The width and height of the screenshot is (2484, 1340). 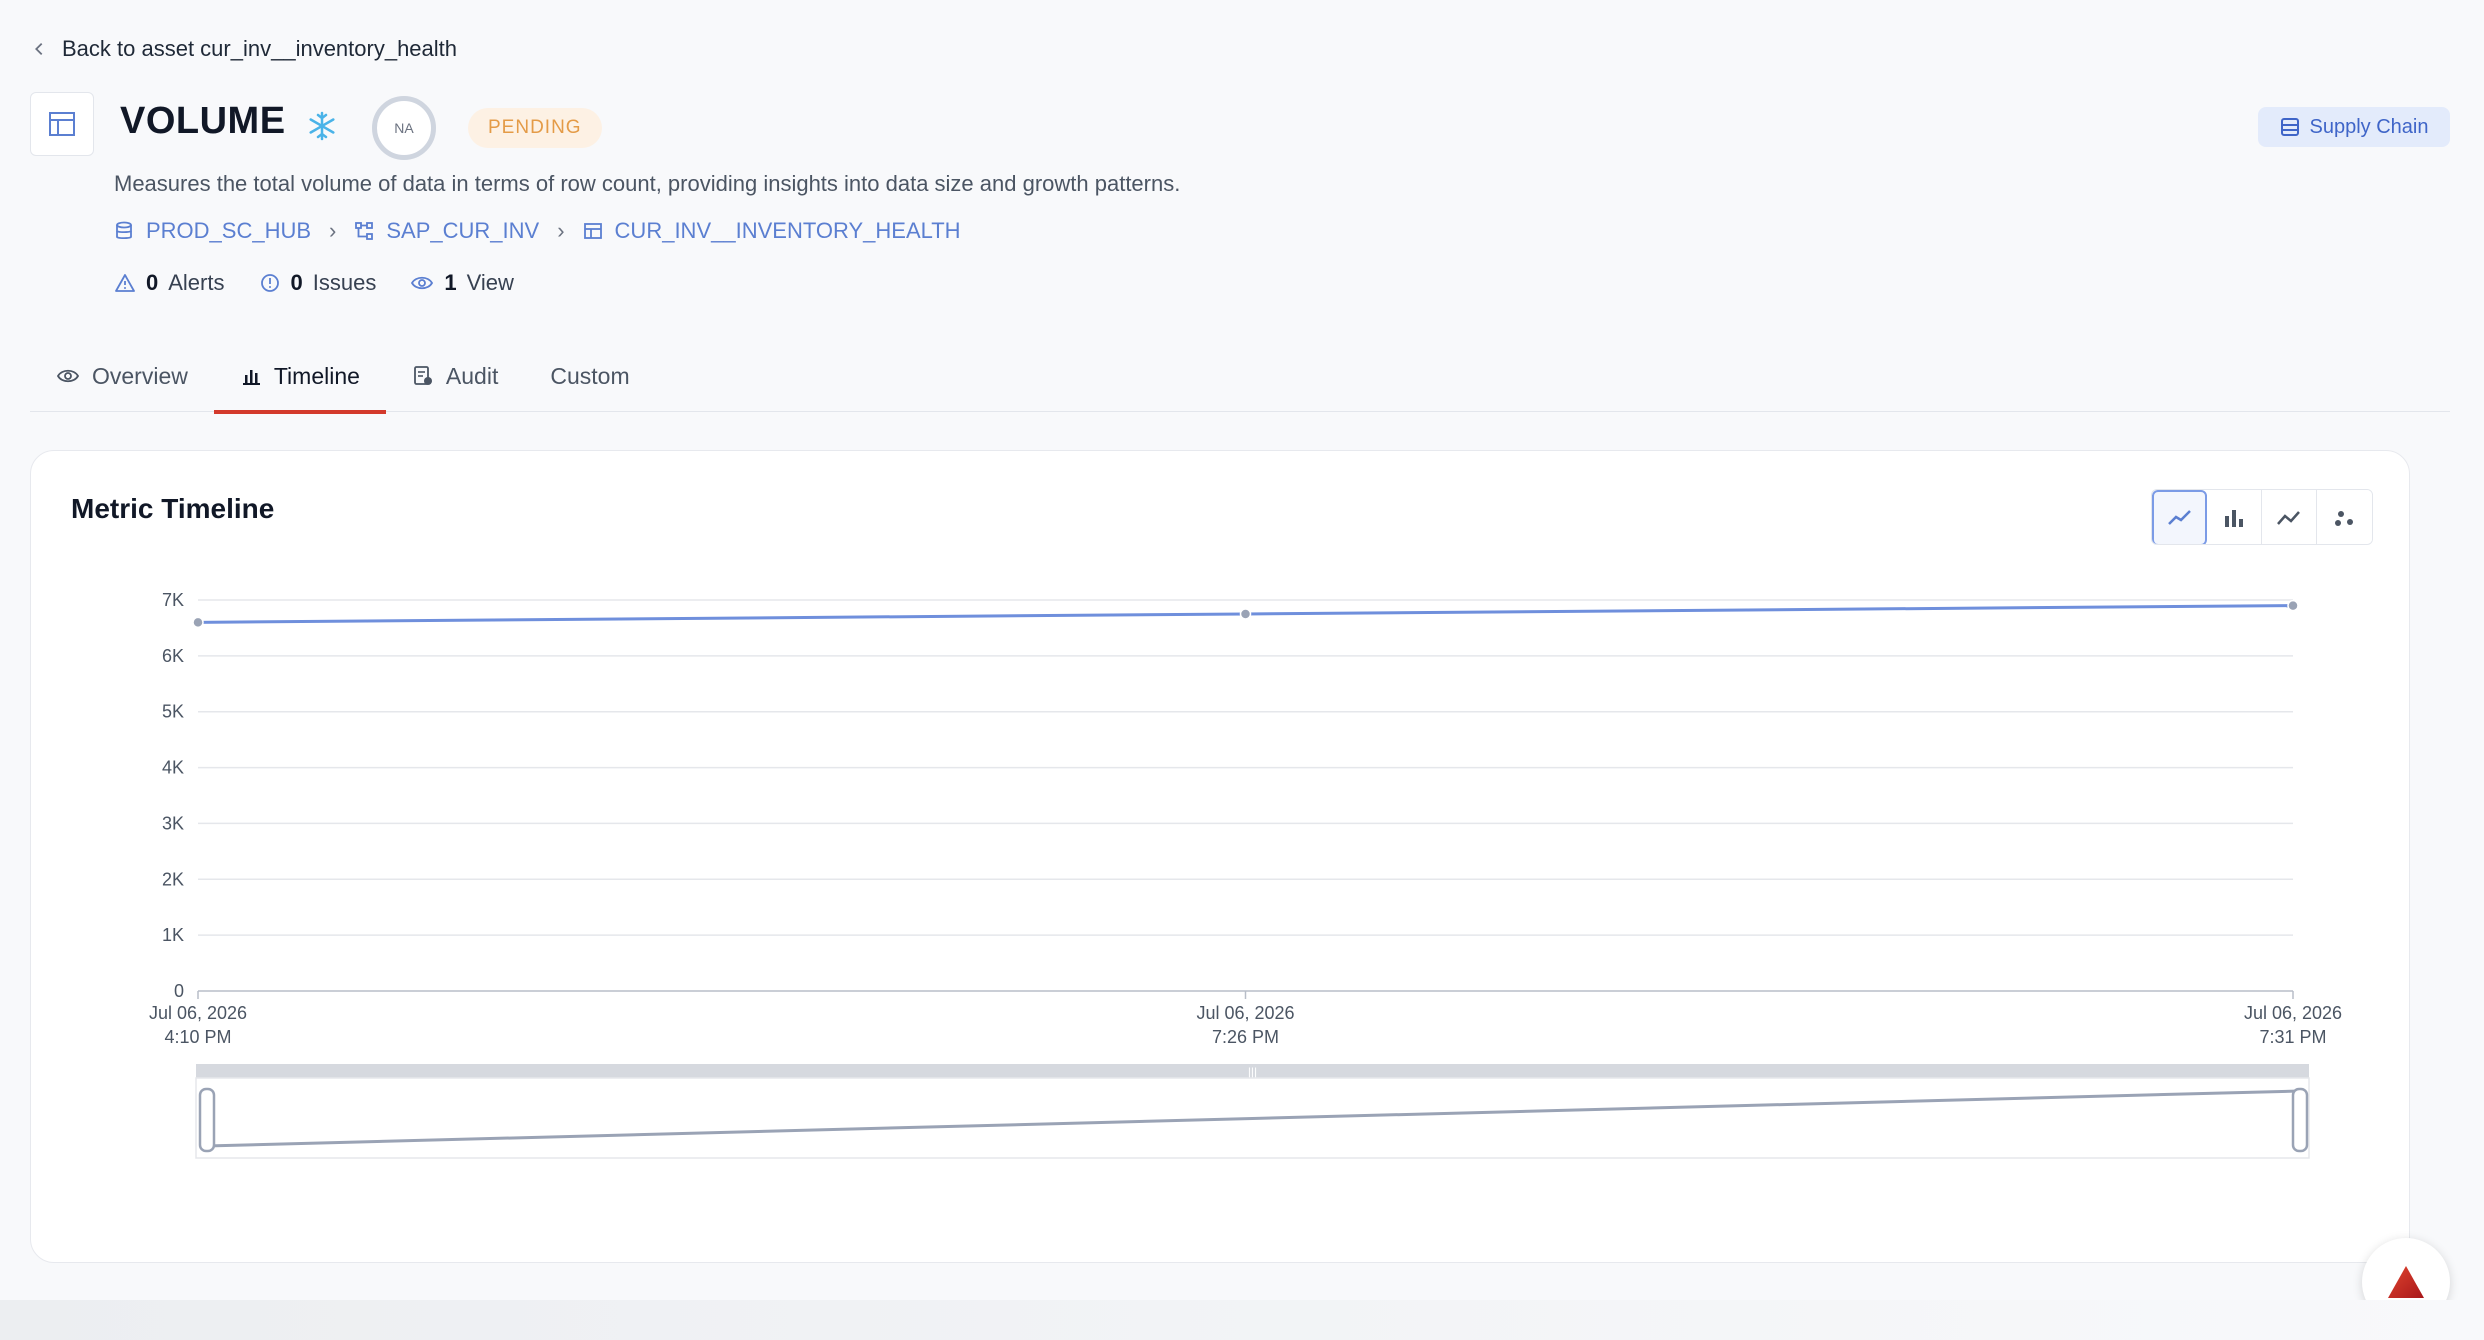 I want to click on database-icon, so click(x=124, y=230).